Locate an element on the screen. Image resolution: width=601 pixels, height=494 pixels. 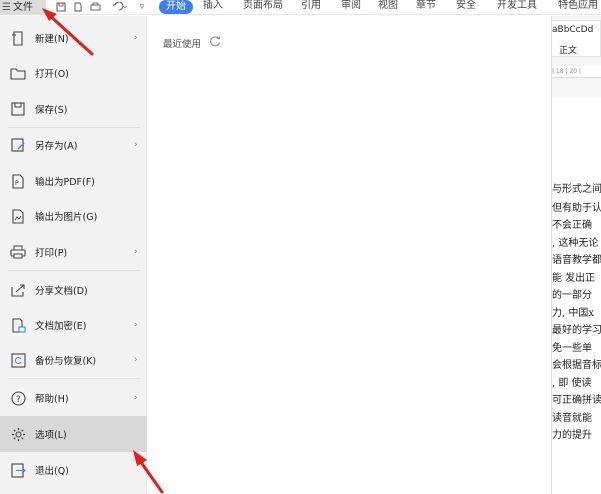
document-line: 语音教学都 is located at coordinates (576, 260).